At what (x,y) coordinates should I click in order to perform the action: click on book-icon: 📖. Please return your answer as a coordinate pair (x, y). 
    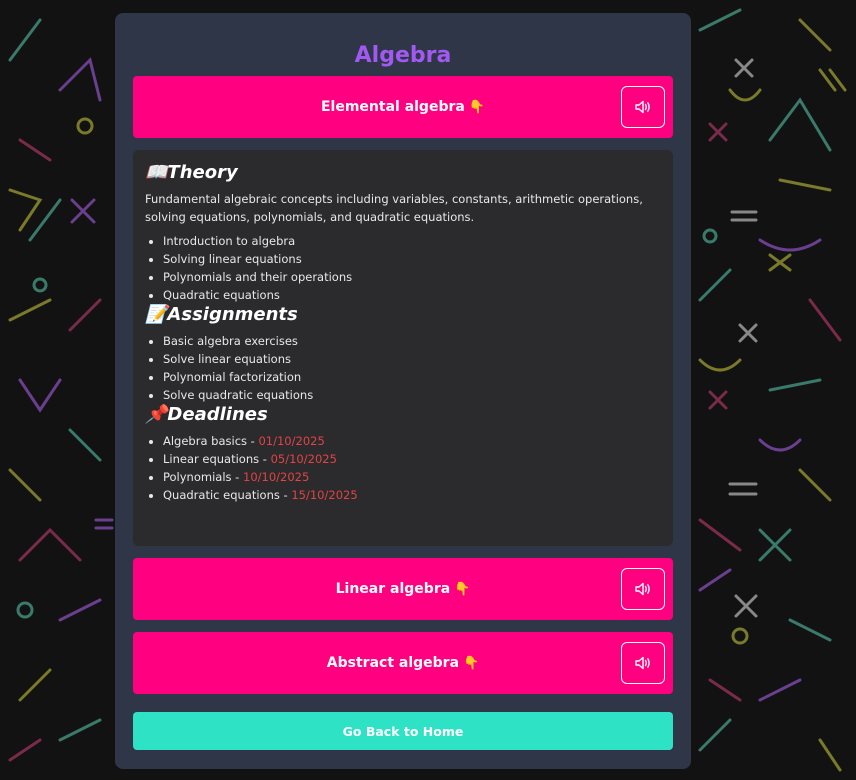
    Looking at the image, I should click on (156, 172).